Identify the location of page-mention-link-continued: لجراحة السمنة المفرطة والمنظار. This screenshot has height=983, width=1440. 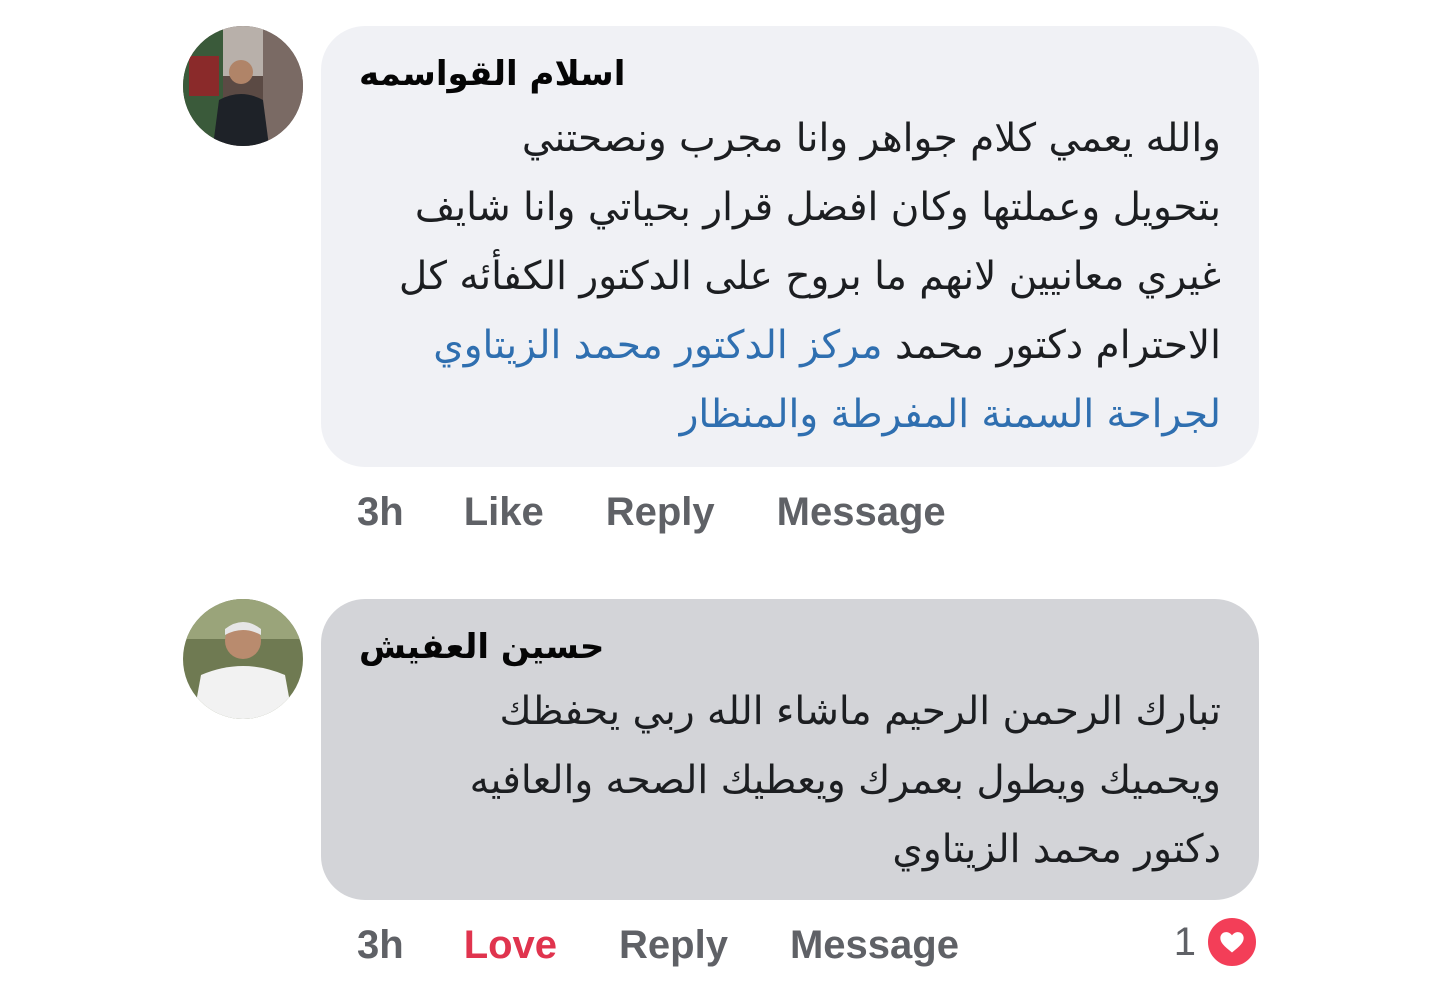
(790, 414).